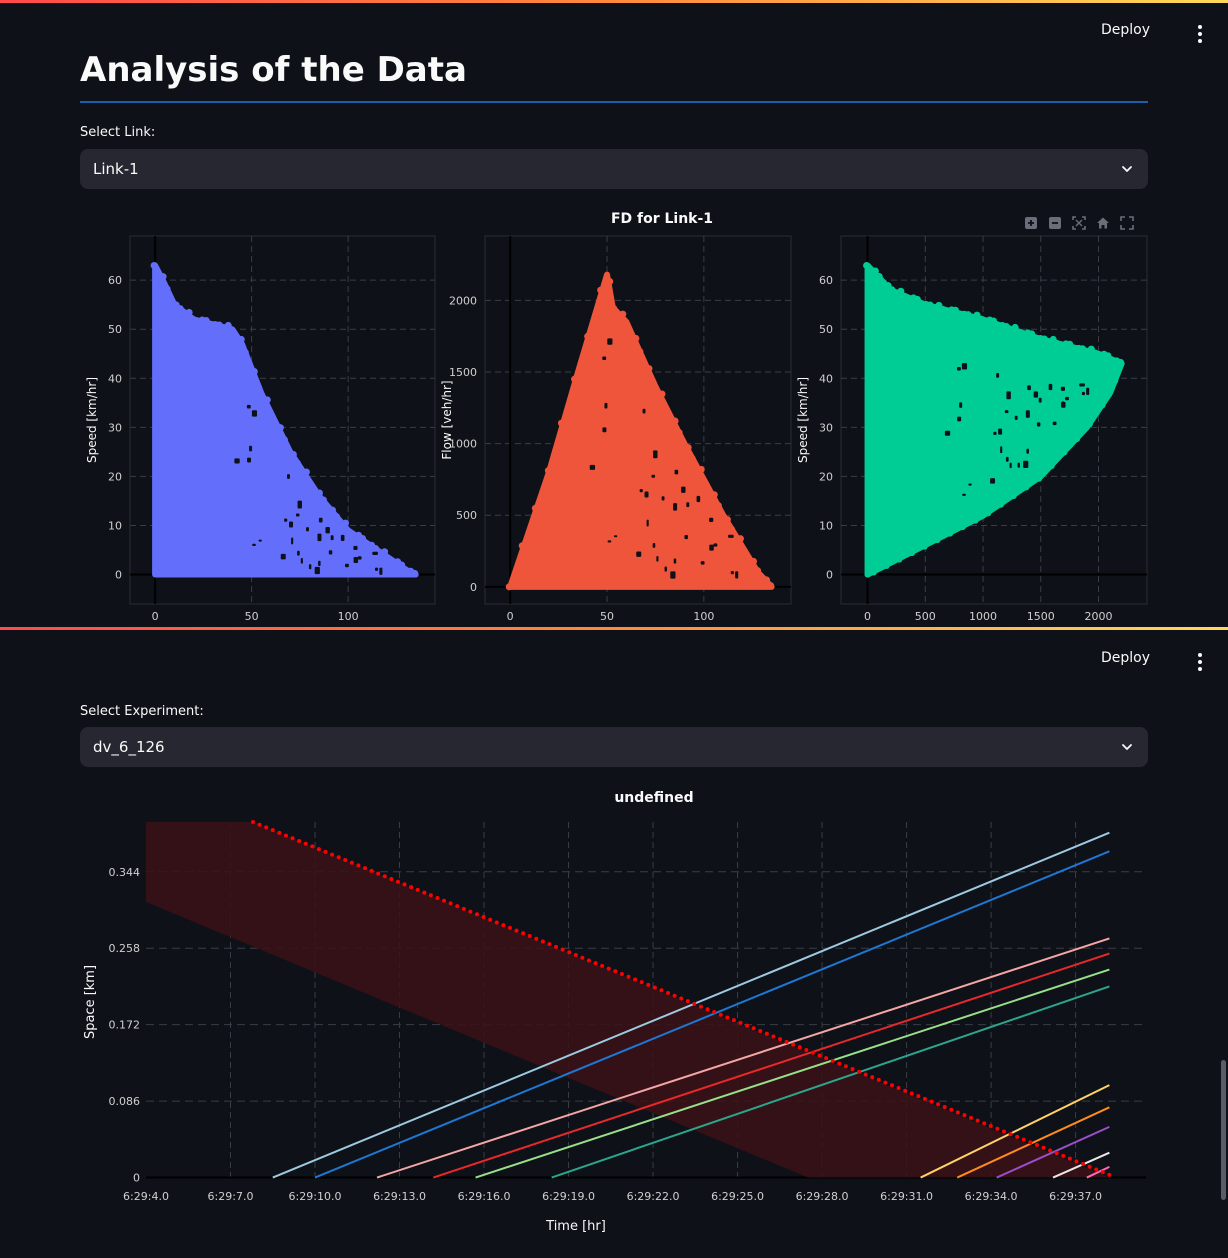 This screenshot has width=1228, height=1258. I want to click on link-select: Link-1, so click(614, 169).